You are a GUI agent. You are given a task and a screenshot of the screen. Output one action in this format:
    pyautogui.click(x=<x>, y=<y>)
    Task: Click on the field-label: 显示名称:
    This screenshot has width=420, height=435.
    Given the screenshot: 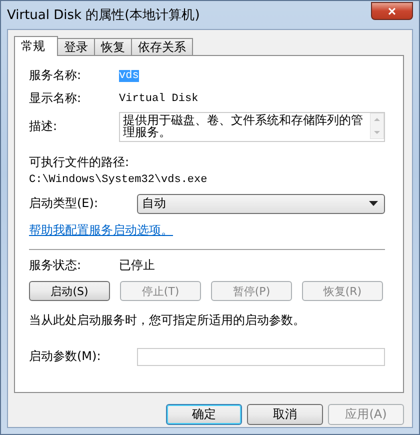 What is the action you would take?
    pyautogui.click(x=55, y=98)
    